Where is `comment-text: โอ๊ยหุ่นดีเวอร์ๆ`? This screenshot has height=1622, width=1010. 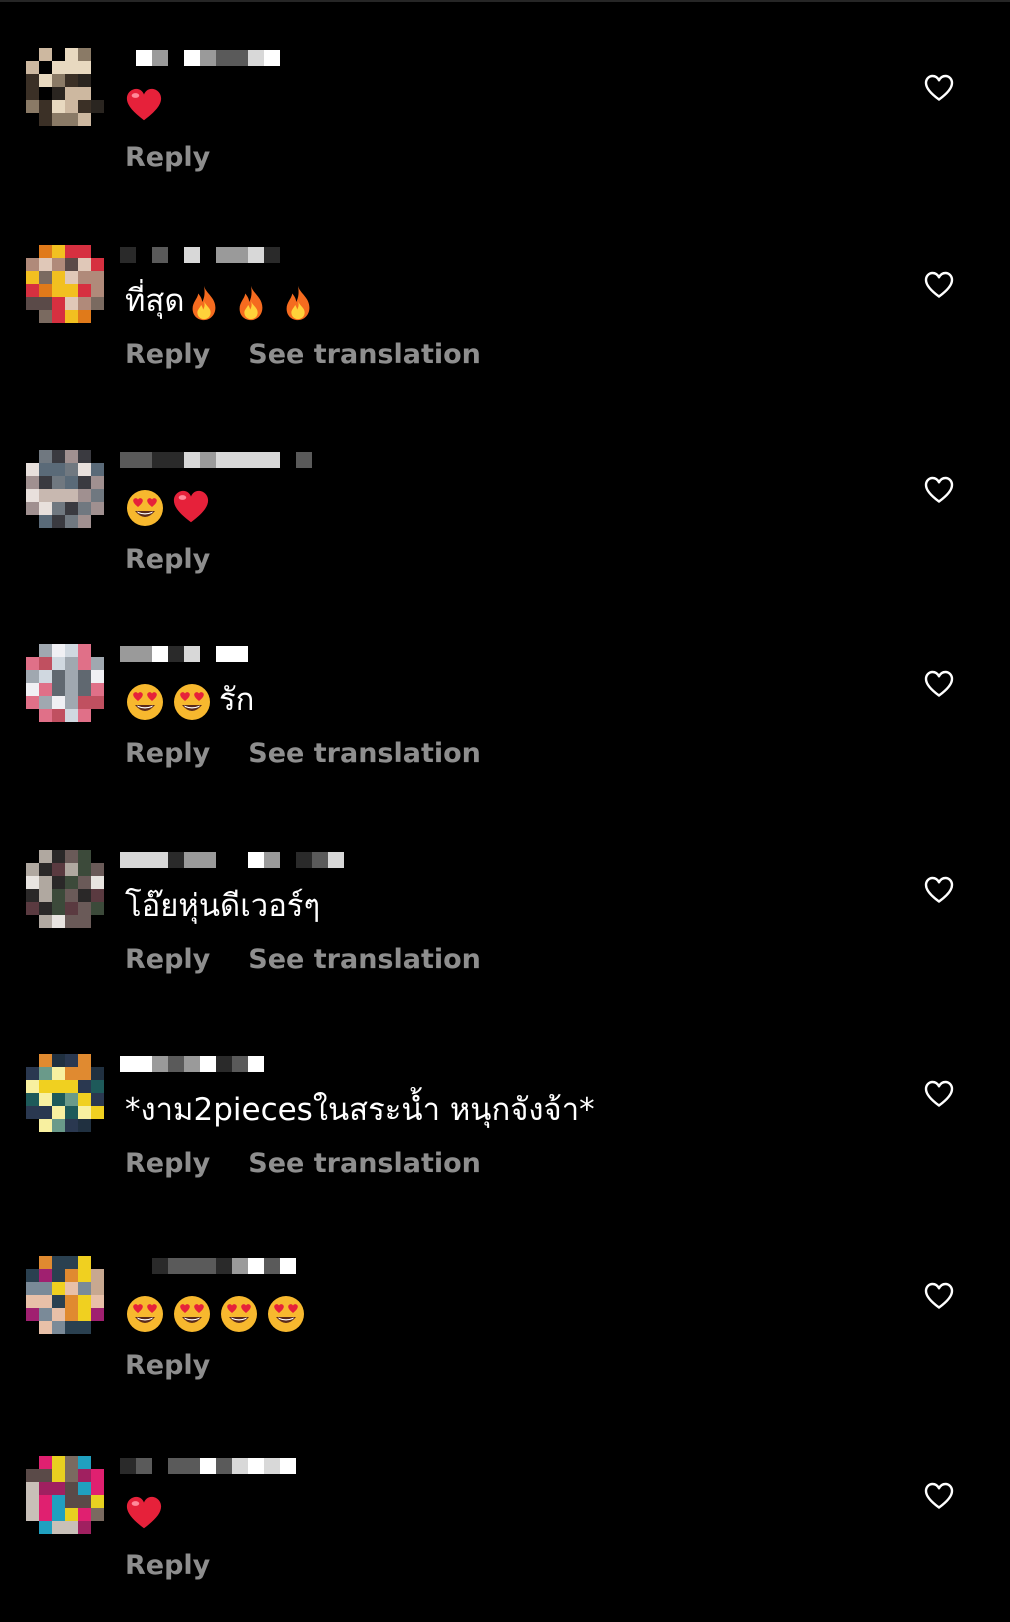
comment-text: โอ๊ยหุ่นดีเวอร์ๆ is located at coordinates (222, 906).